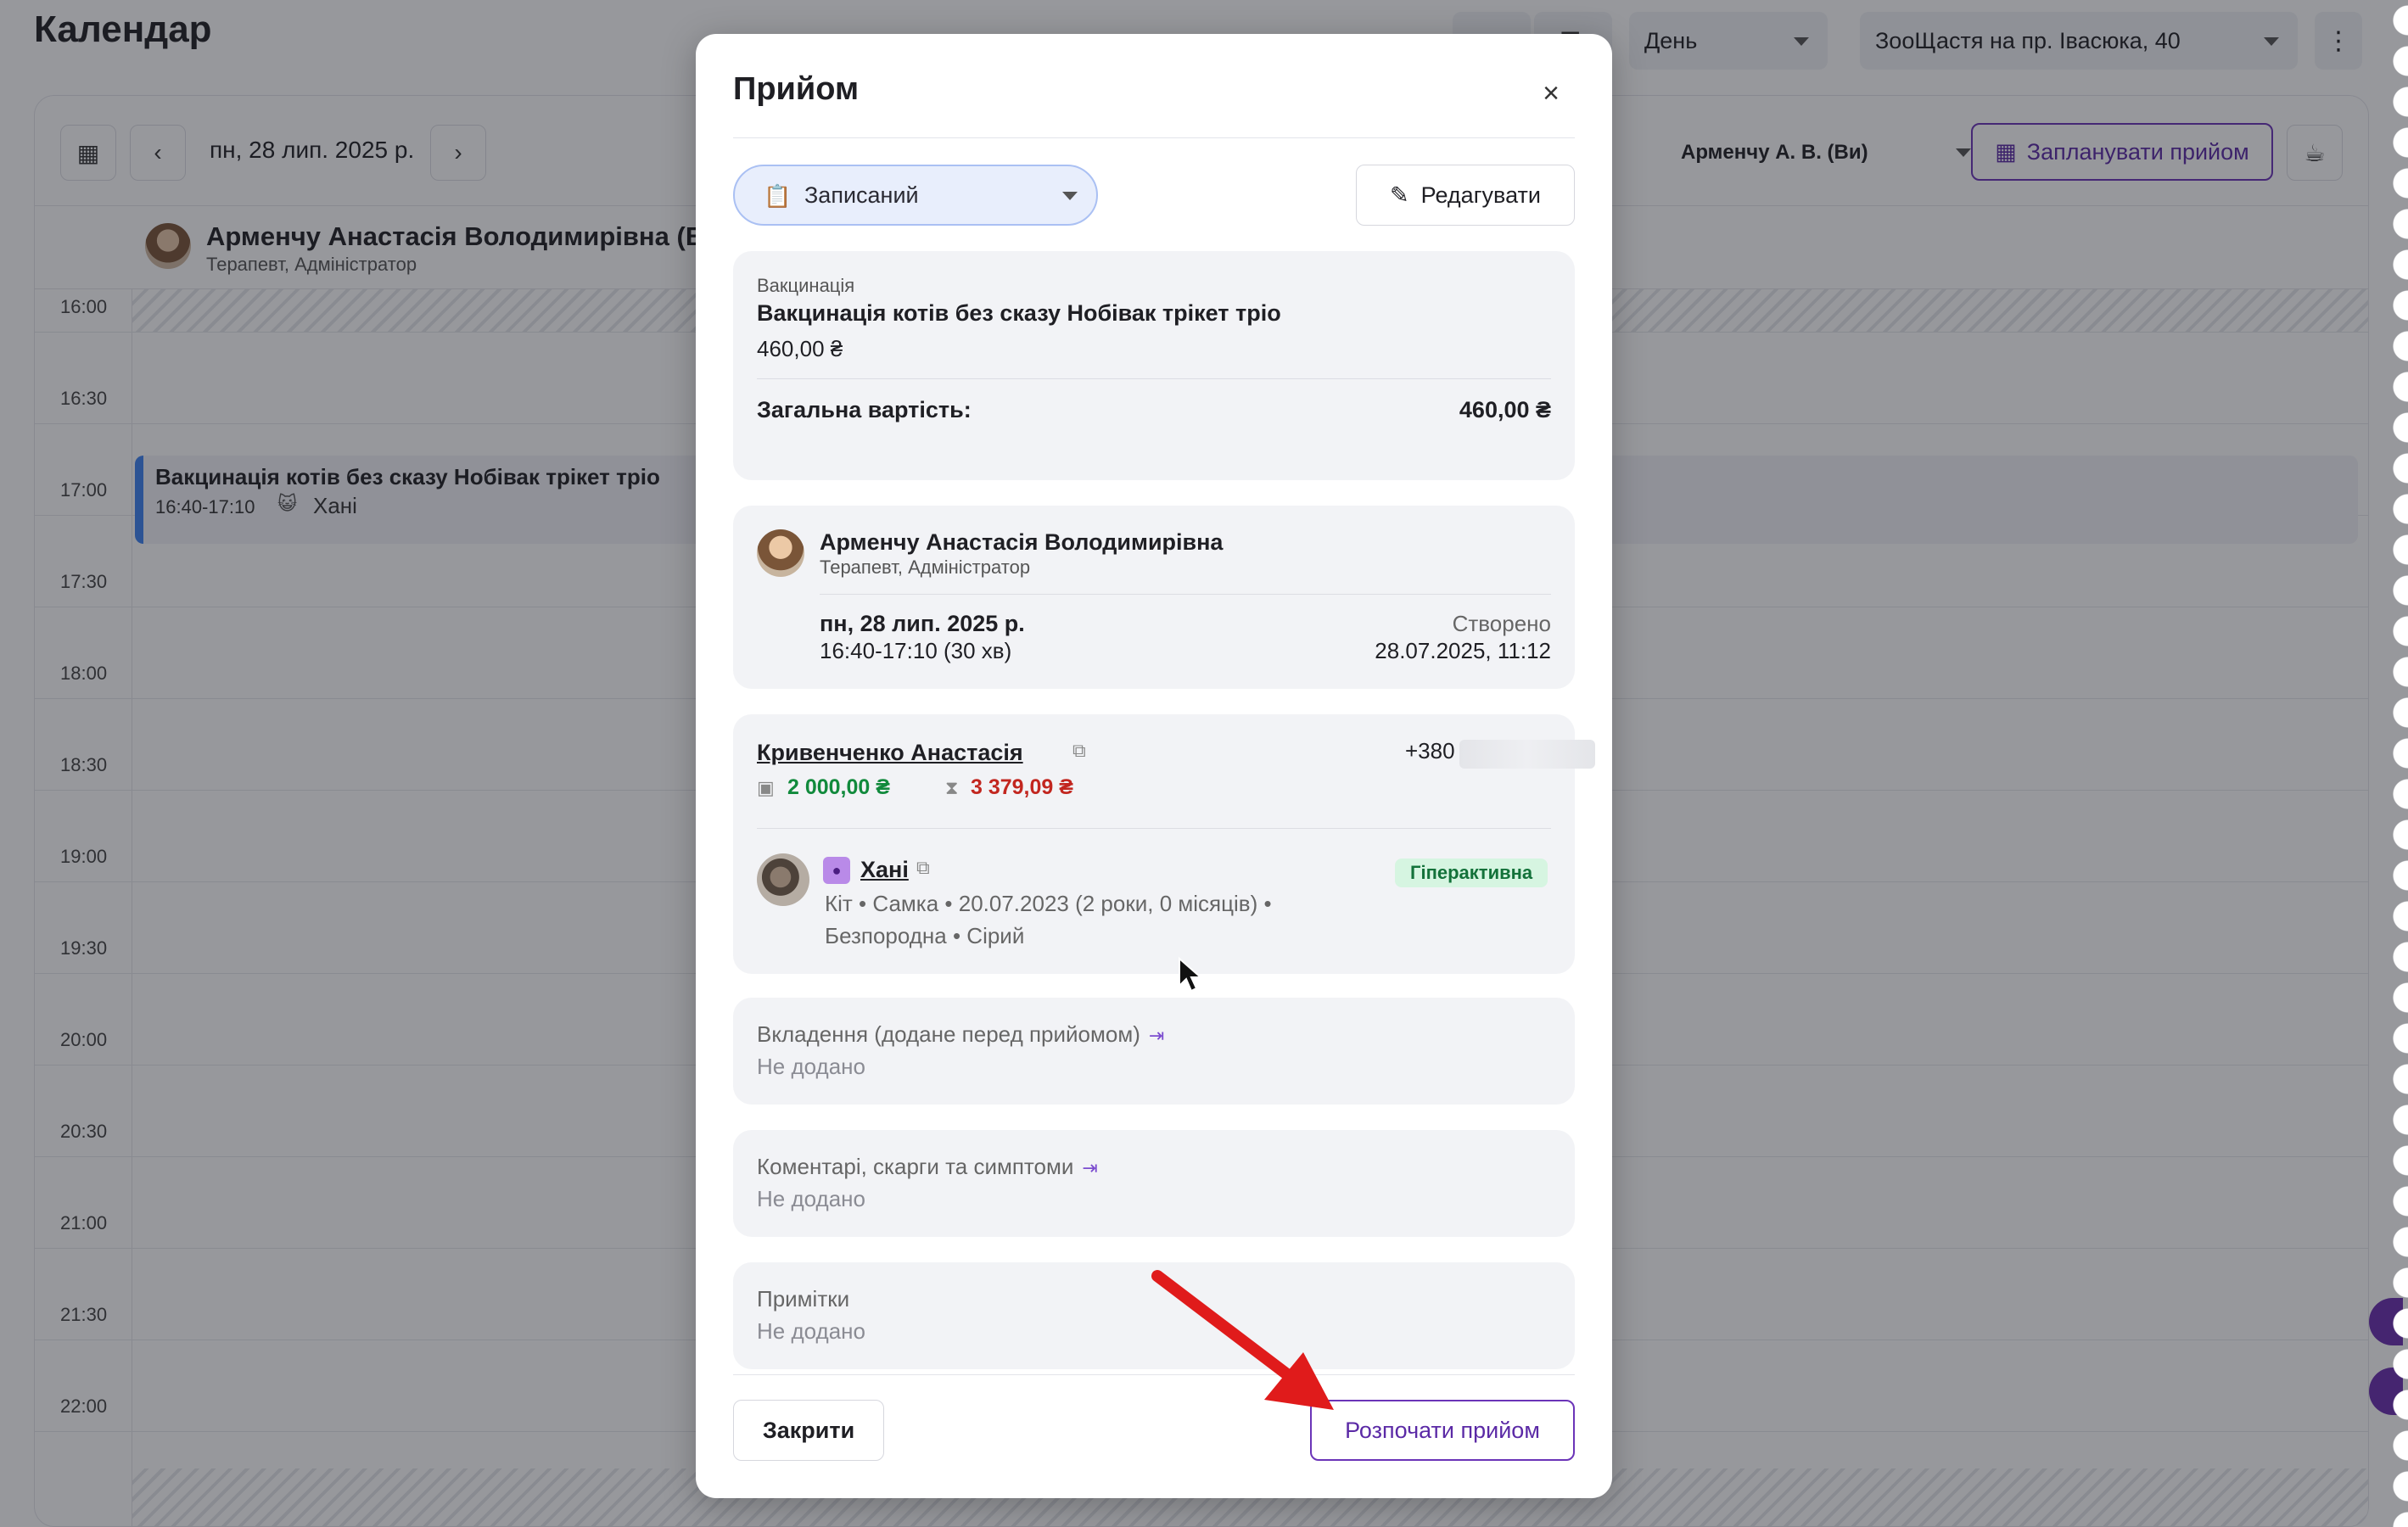  I want to click on service-price: 460,00 ₴, so click(800, 348).